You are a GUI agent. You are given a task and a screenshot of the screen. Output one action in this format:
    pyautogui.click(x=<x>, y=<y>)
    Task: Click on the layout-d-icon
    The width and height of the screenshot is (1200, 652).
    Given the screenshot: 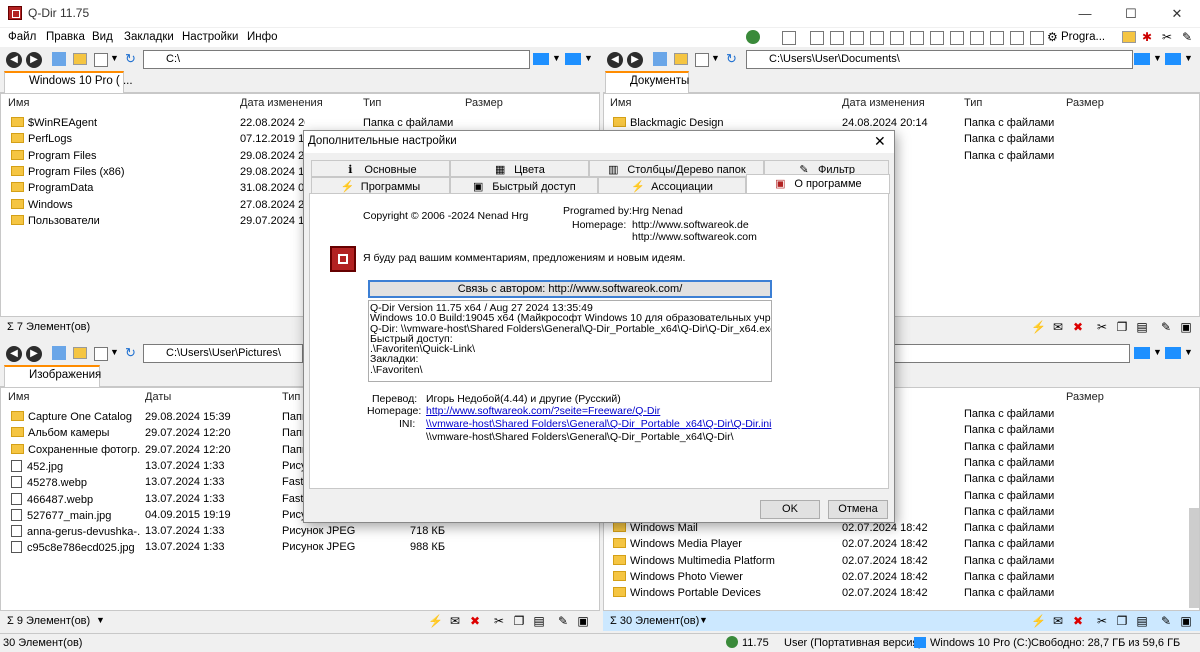 What is the action you would take?
    pyautogui.click(x=937, y=38)
    